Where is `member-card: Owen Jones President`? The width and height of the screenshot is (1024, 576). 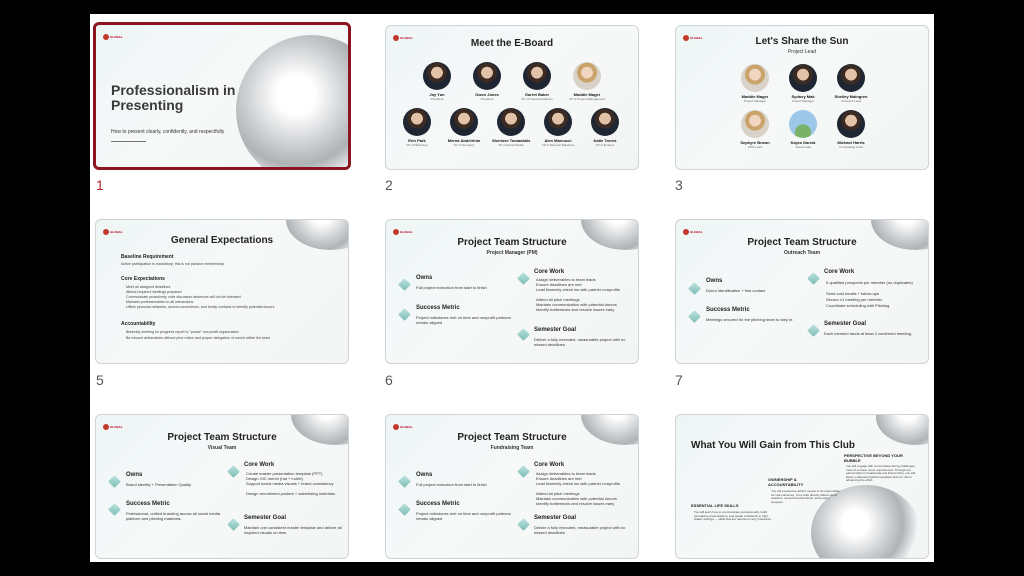 member-card: Owen Jones President is located at coordinates (487, 81).